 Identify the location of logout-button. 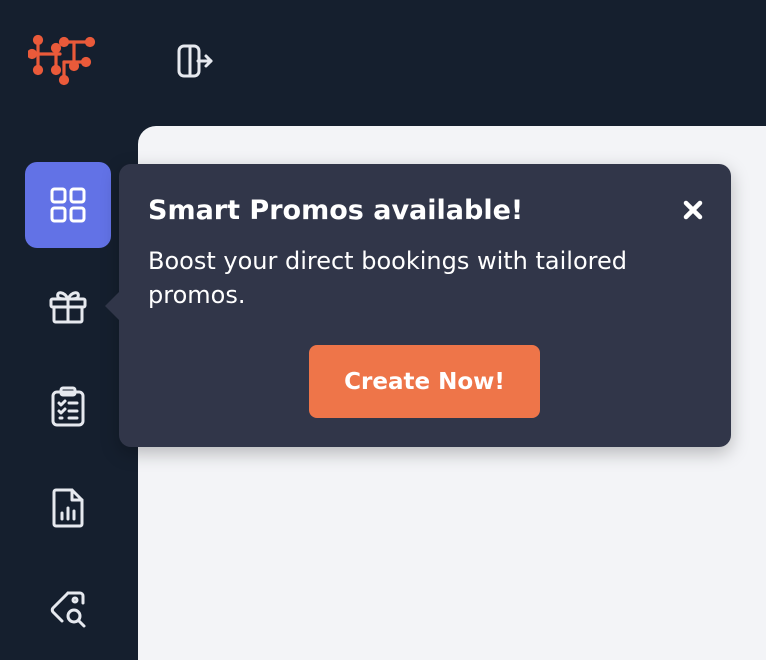
(195, 61).